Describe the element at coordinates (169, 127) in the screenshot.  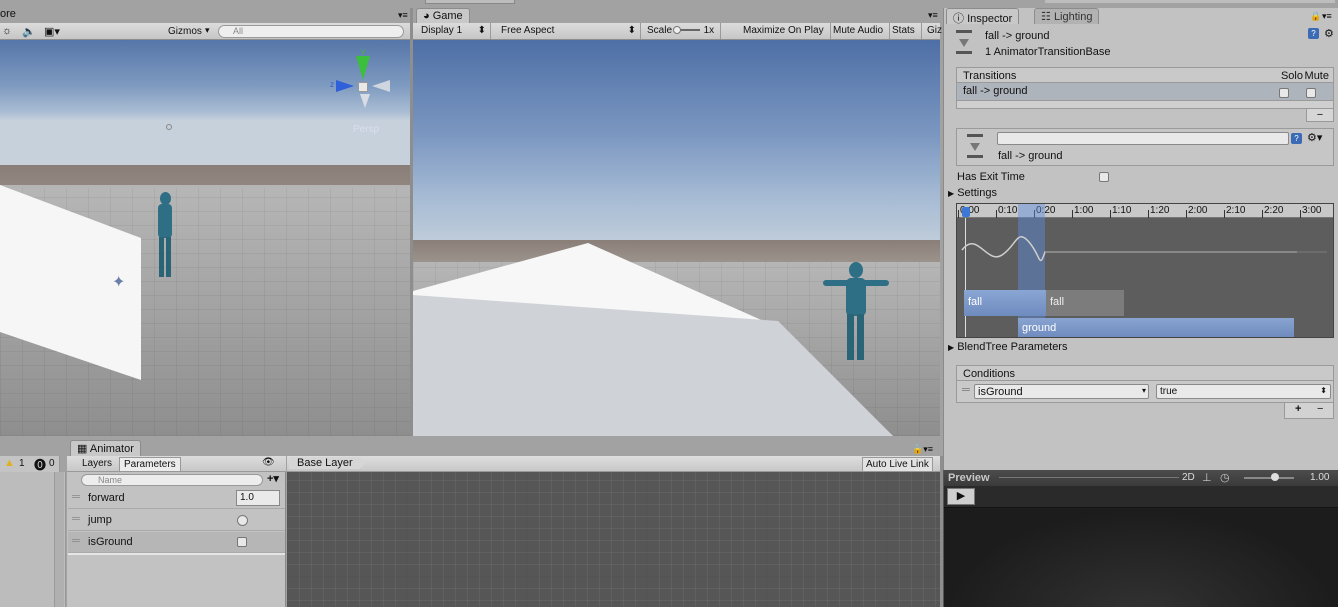
I see `pivot-marker` at that location.